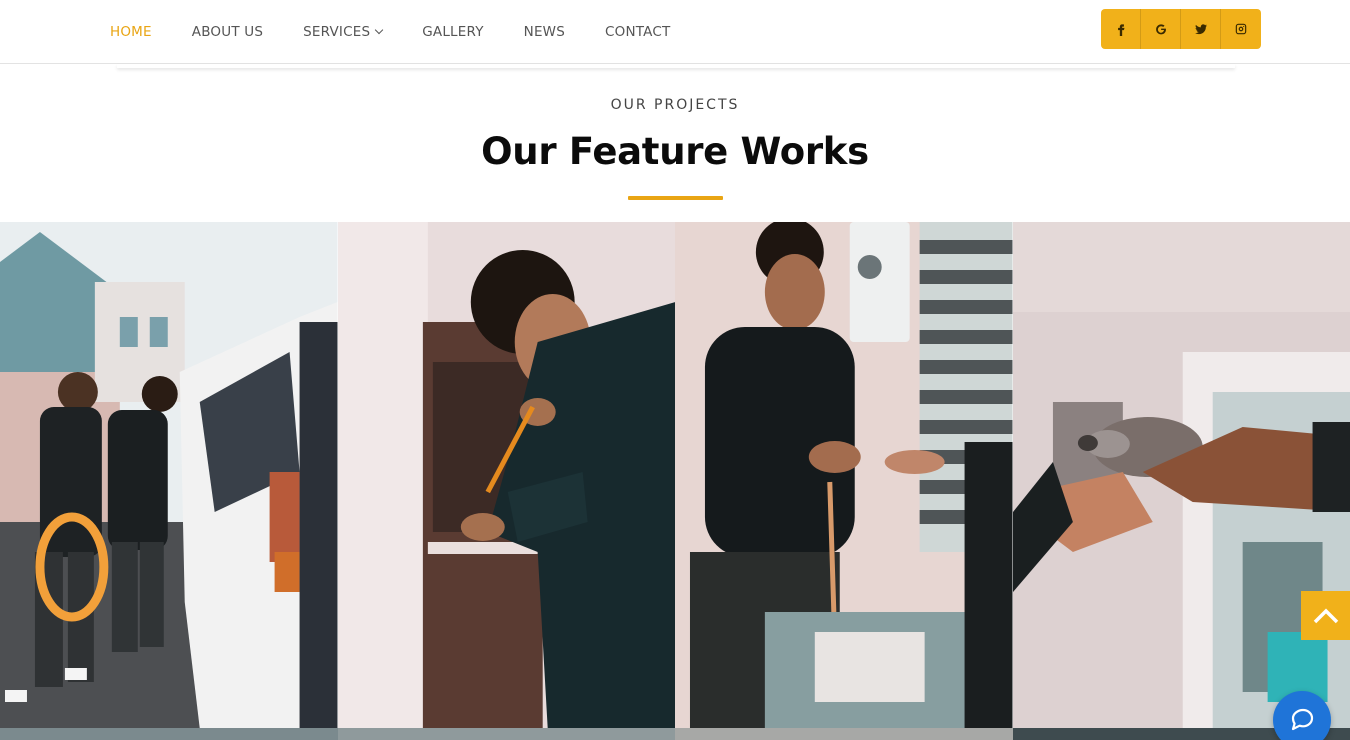  I want to click on section-eyebrow: OUR PROJECTS, so click(675, 105).